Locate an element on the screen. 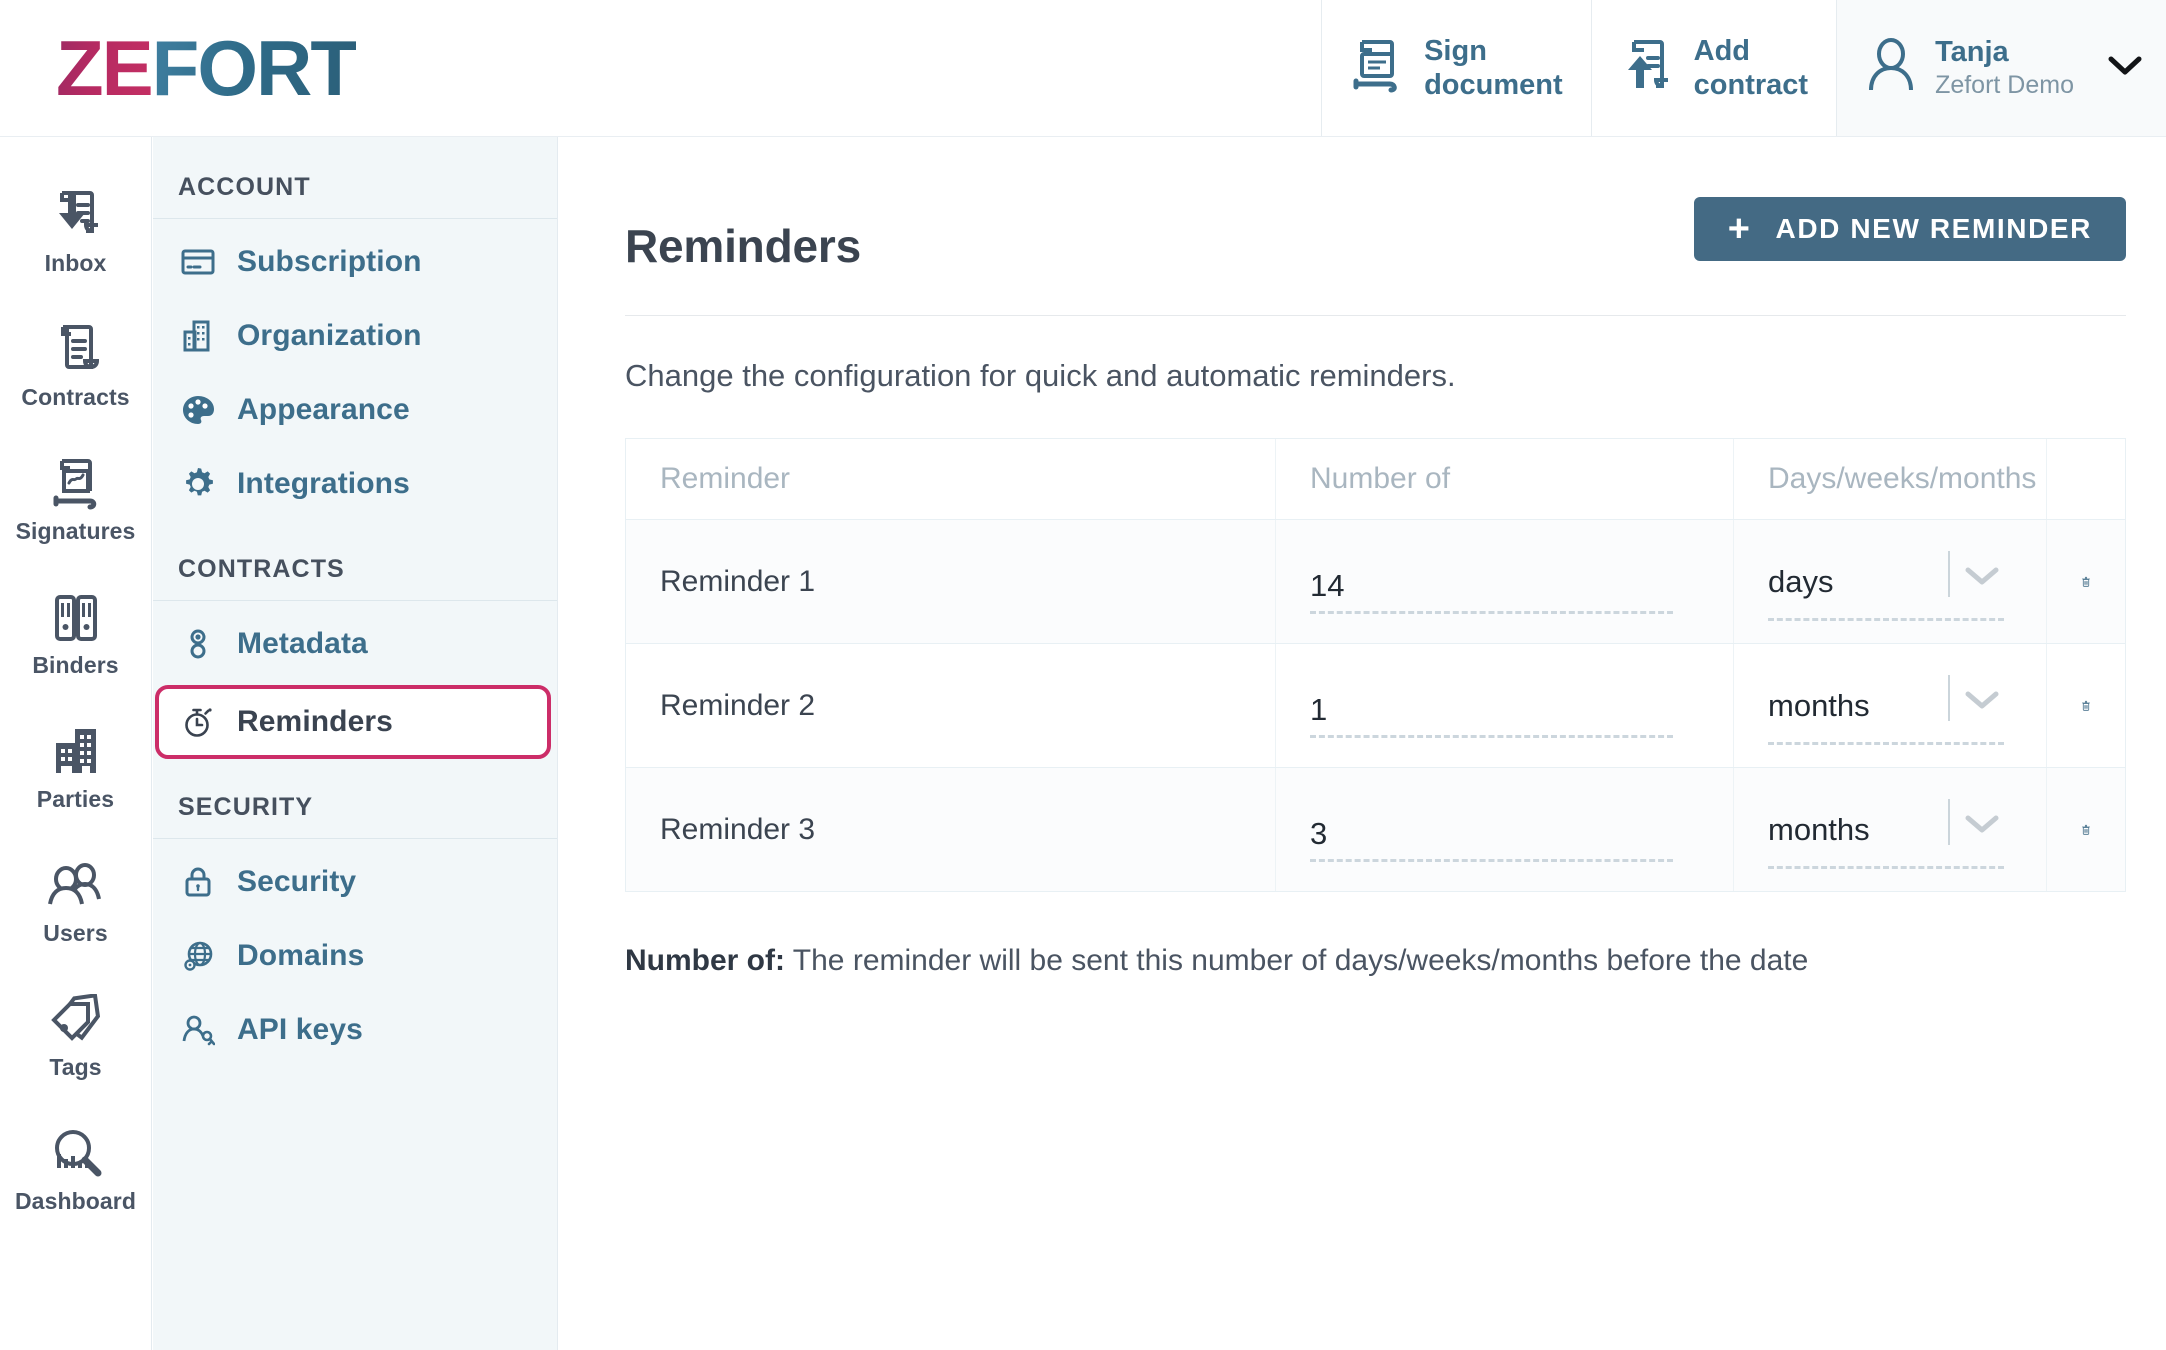 This screenshot has height=1350, width=2166. nav-label-subscription: Subscription is located at coordinates (329, 261).